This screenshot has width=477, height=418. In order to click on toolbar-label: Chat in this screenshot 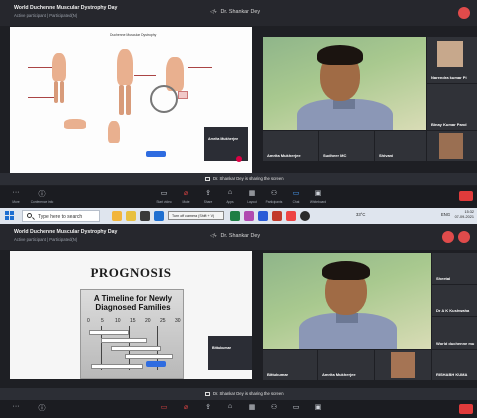, I will do `click(296, 202)`.